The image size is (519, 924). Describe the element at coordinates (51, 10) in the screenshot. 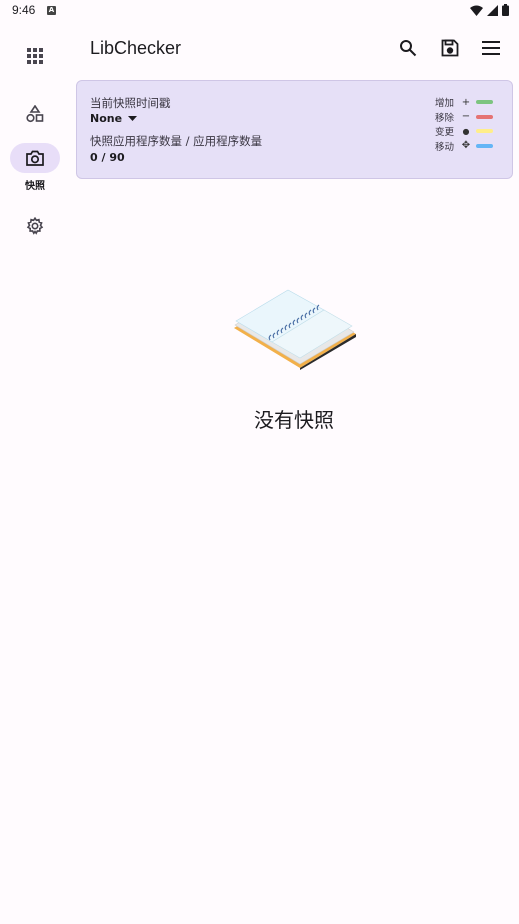

I see `notification-a-icon: A` at that location.